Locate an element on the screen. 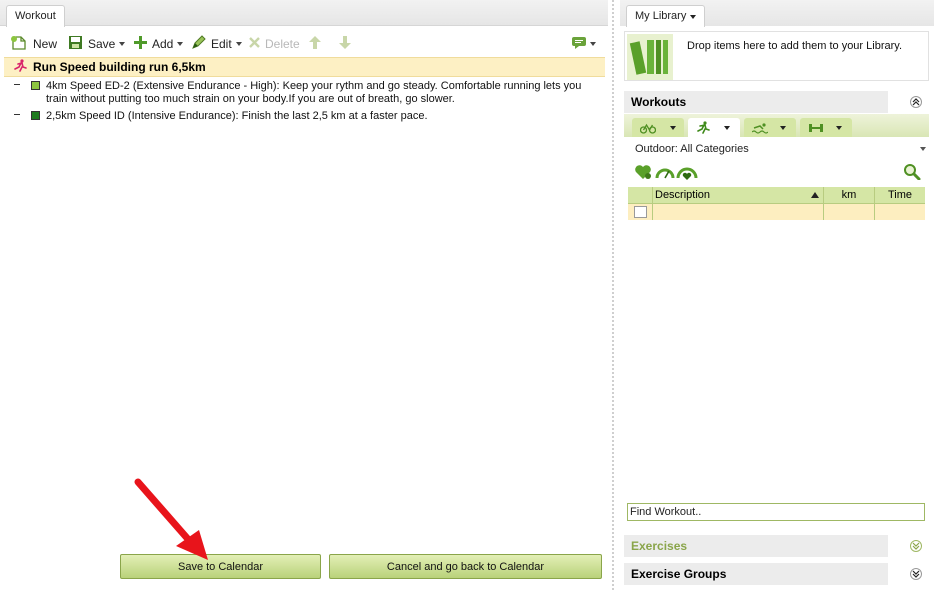 This screenshot has width=934, height=591. plus-icon is located at coordinates (140, 44).